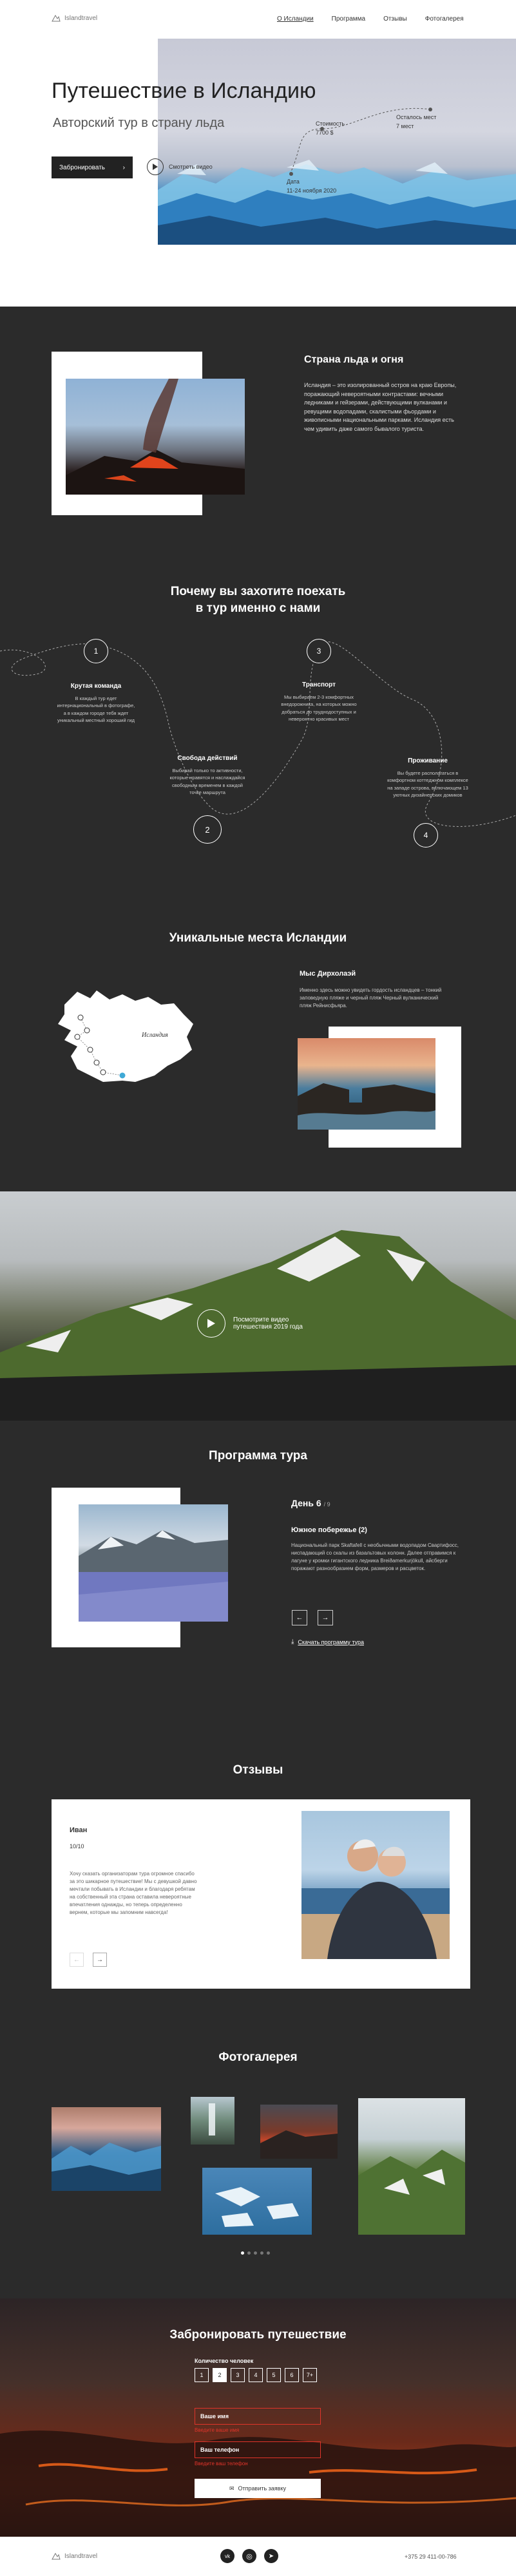  What do you see at coordinates (268, 1327) in the screenshot?
I see `video-caption-line2: путешествия 2019 года` at bounding box center [268, 1327].